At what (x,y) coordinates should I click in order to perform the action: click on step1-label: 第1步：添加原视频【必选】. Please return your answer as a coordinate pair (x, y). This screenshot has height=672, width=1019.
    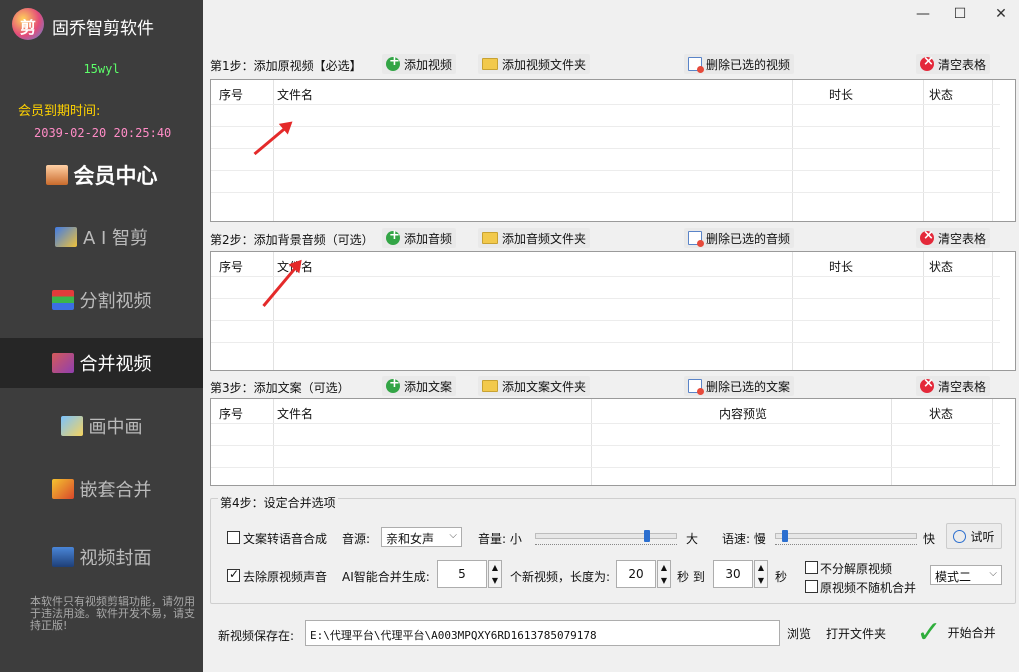
    Looking at the image, I should click on (286, 66).